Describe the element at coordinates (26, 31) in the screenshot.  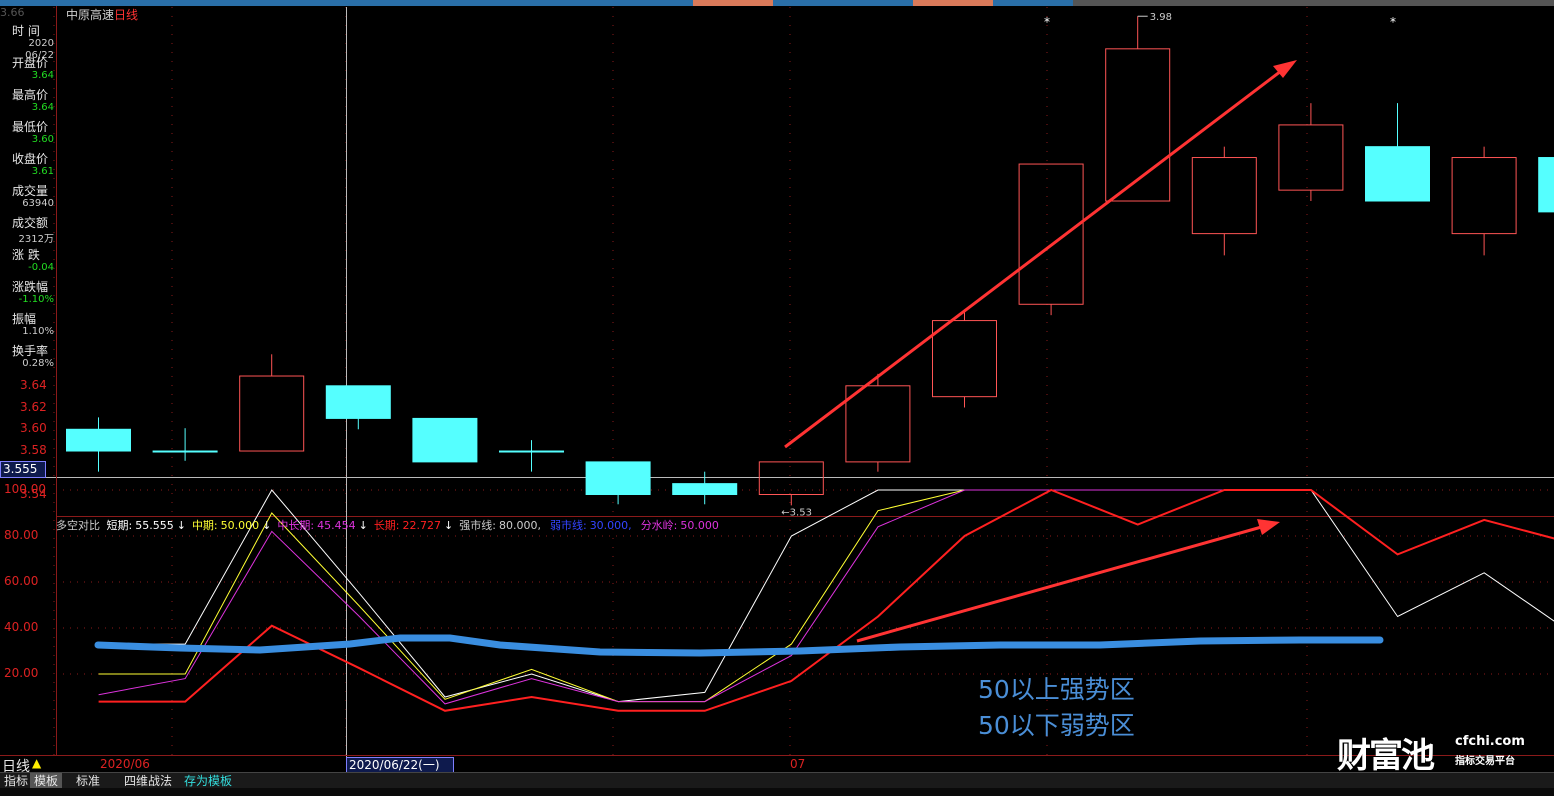
I see `info-label: 时 间` at that location.